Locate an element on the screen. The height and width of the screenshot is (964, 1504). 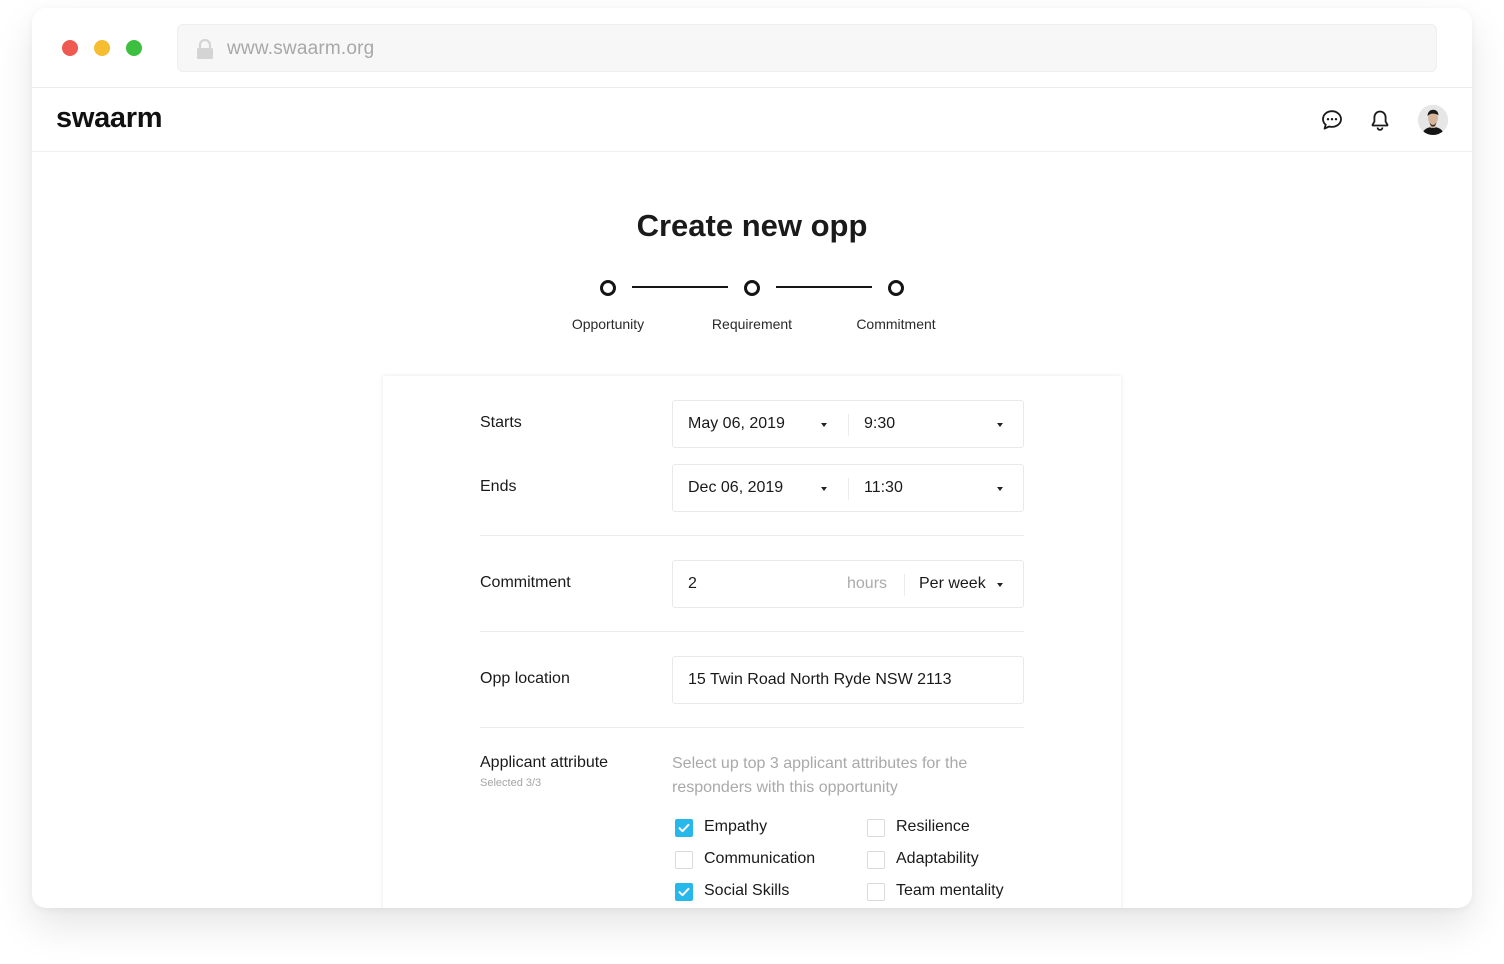
starts-time-value: 9:30 is located at coordinates (880, 423).